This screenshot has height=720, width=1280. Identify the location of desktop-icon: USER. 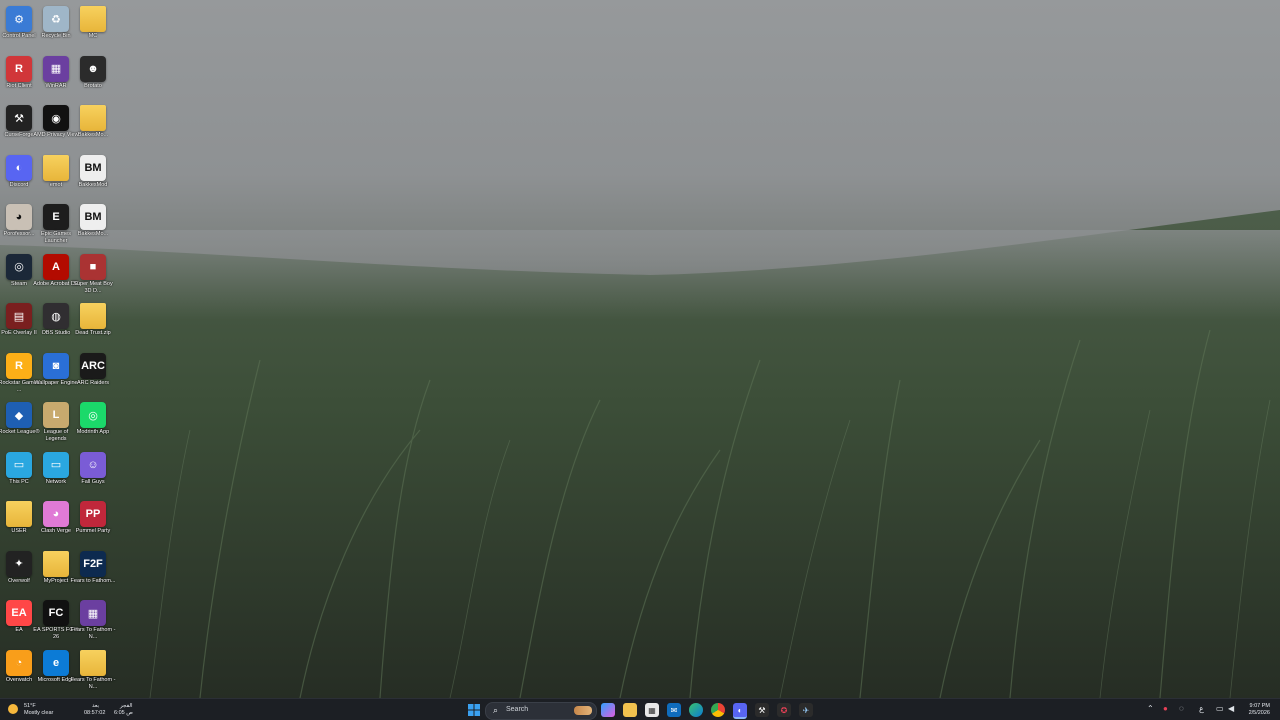
(20, 521).